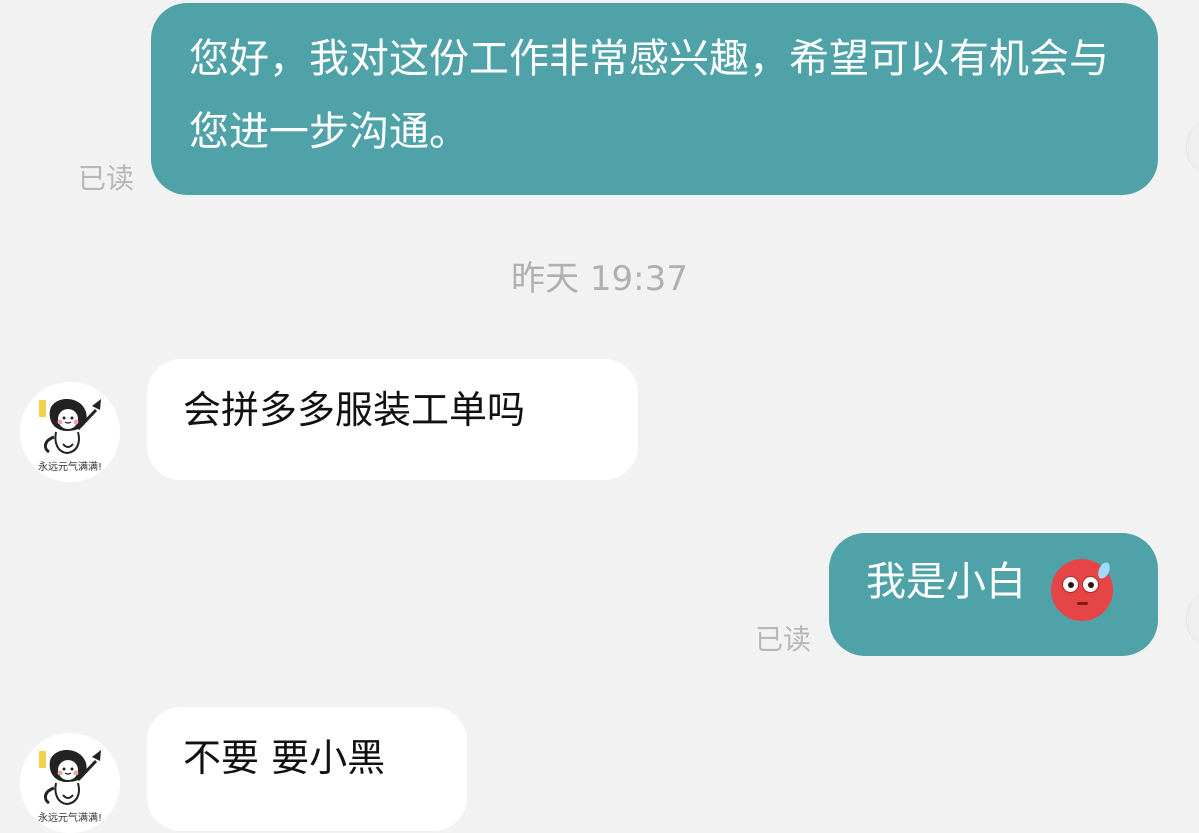  What do you see at coordinates (599, 279) in the screenshot?
I see `message-timestamp: 昨天 19:37` at bounding box center [599, 279].